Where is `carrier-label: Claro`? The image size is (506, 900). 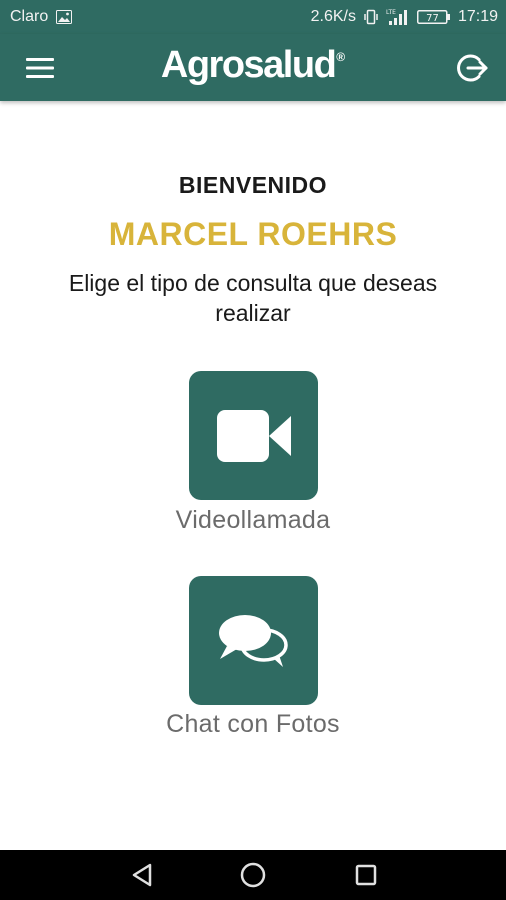 carrier-label: Claro is located at coordinates (29, 16).